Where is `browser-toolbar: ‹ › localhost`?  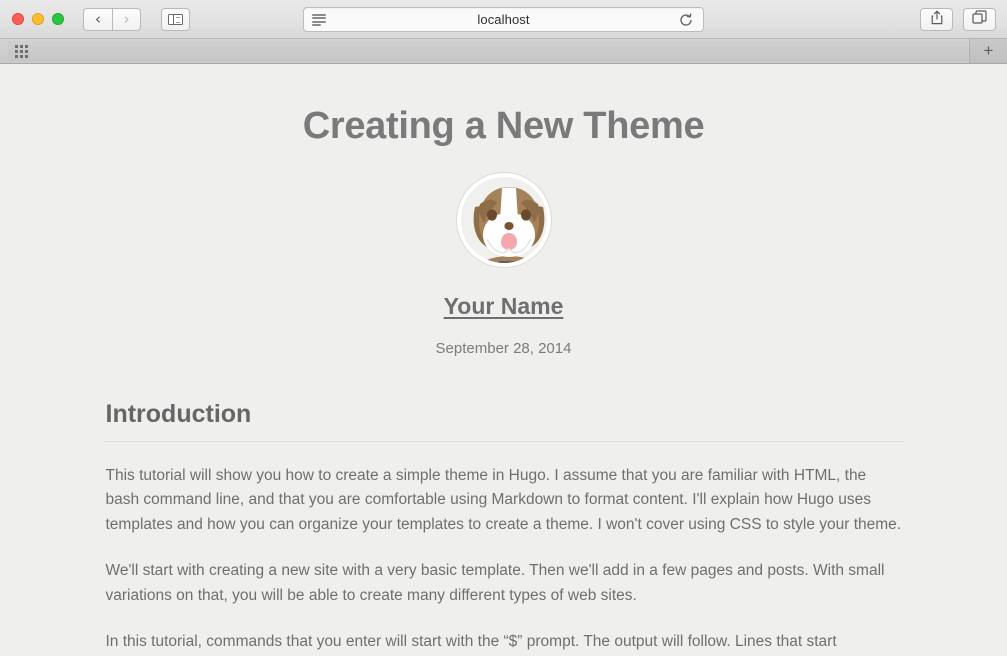 browser-toolbar: ‹ › localhost is located at coordinates (503, 19).